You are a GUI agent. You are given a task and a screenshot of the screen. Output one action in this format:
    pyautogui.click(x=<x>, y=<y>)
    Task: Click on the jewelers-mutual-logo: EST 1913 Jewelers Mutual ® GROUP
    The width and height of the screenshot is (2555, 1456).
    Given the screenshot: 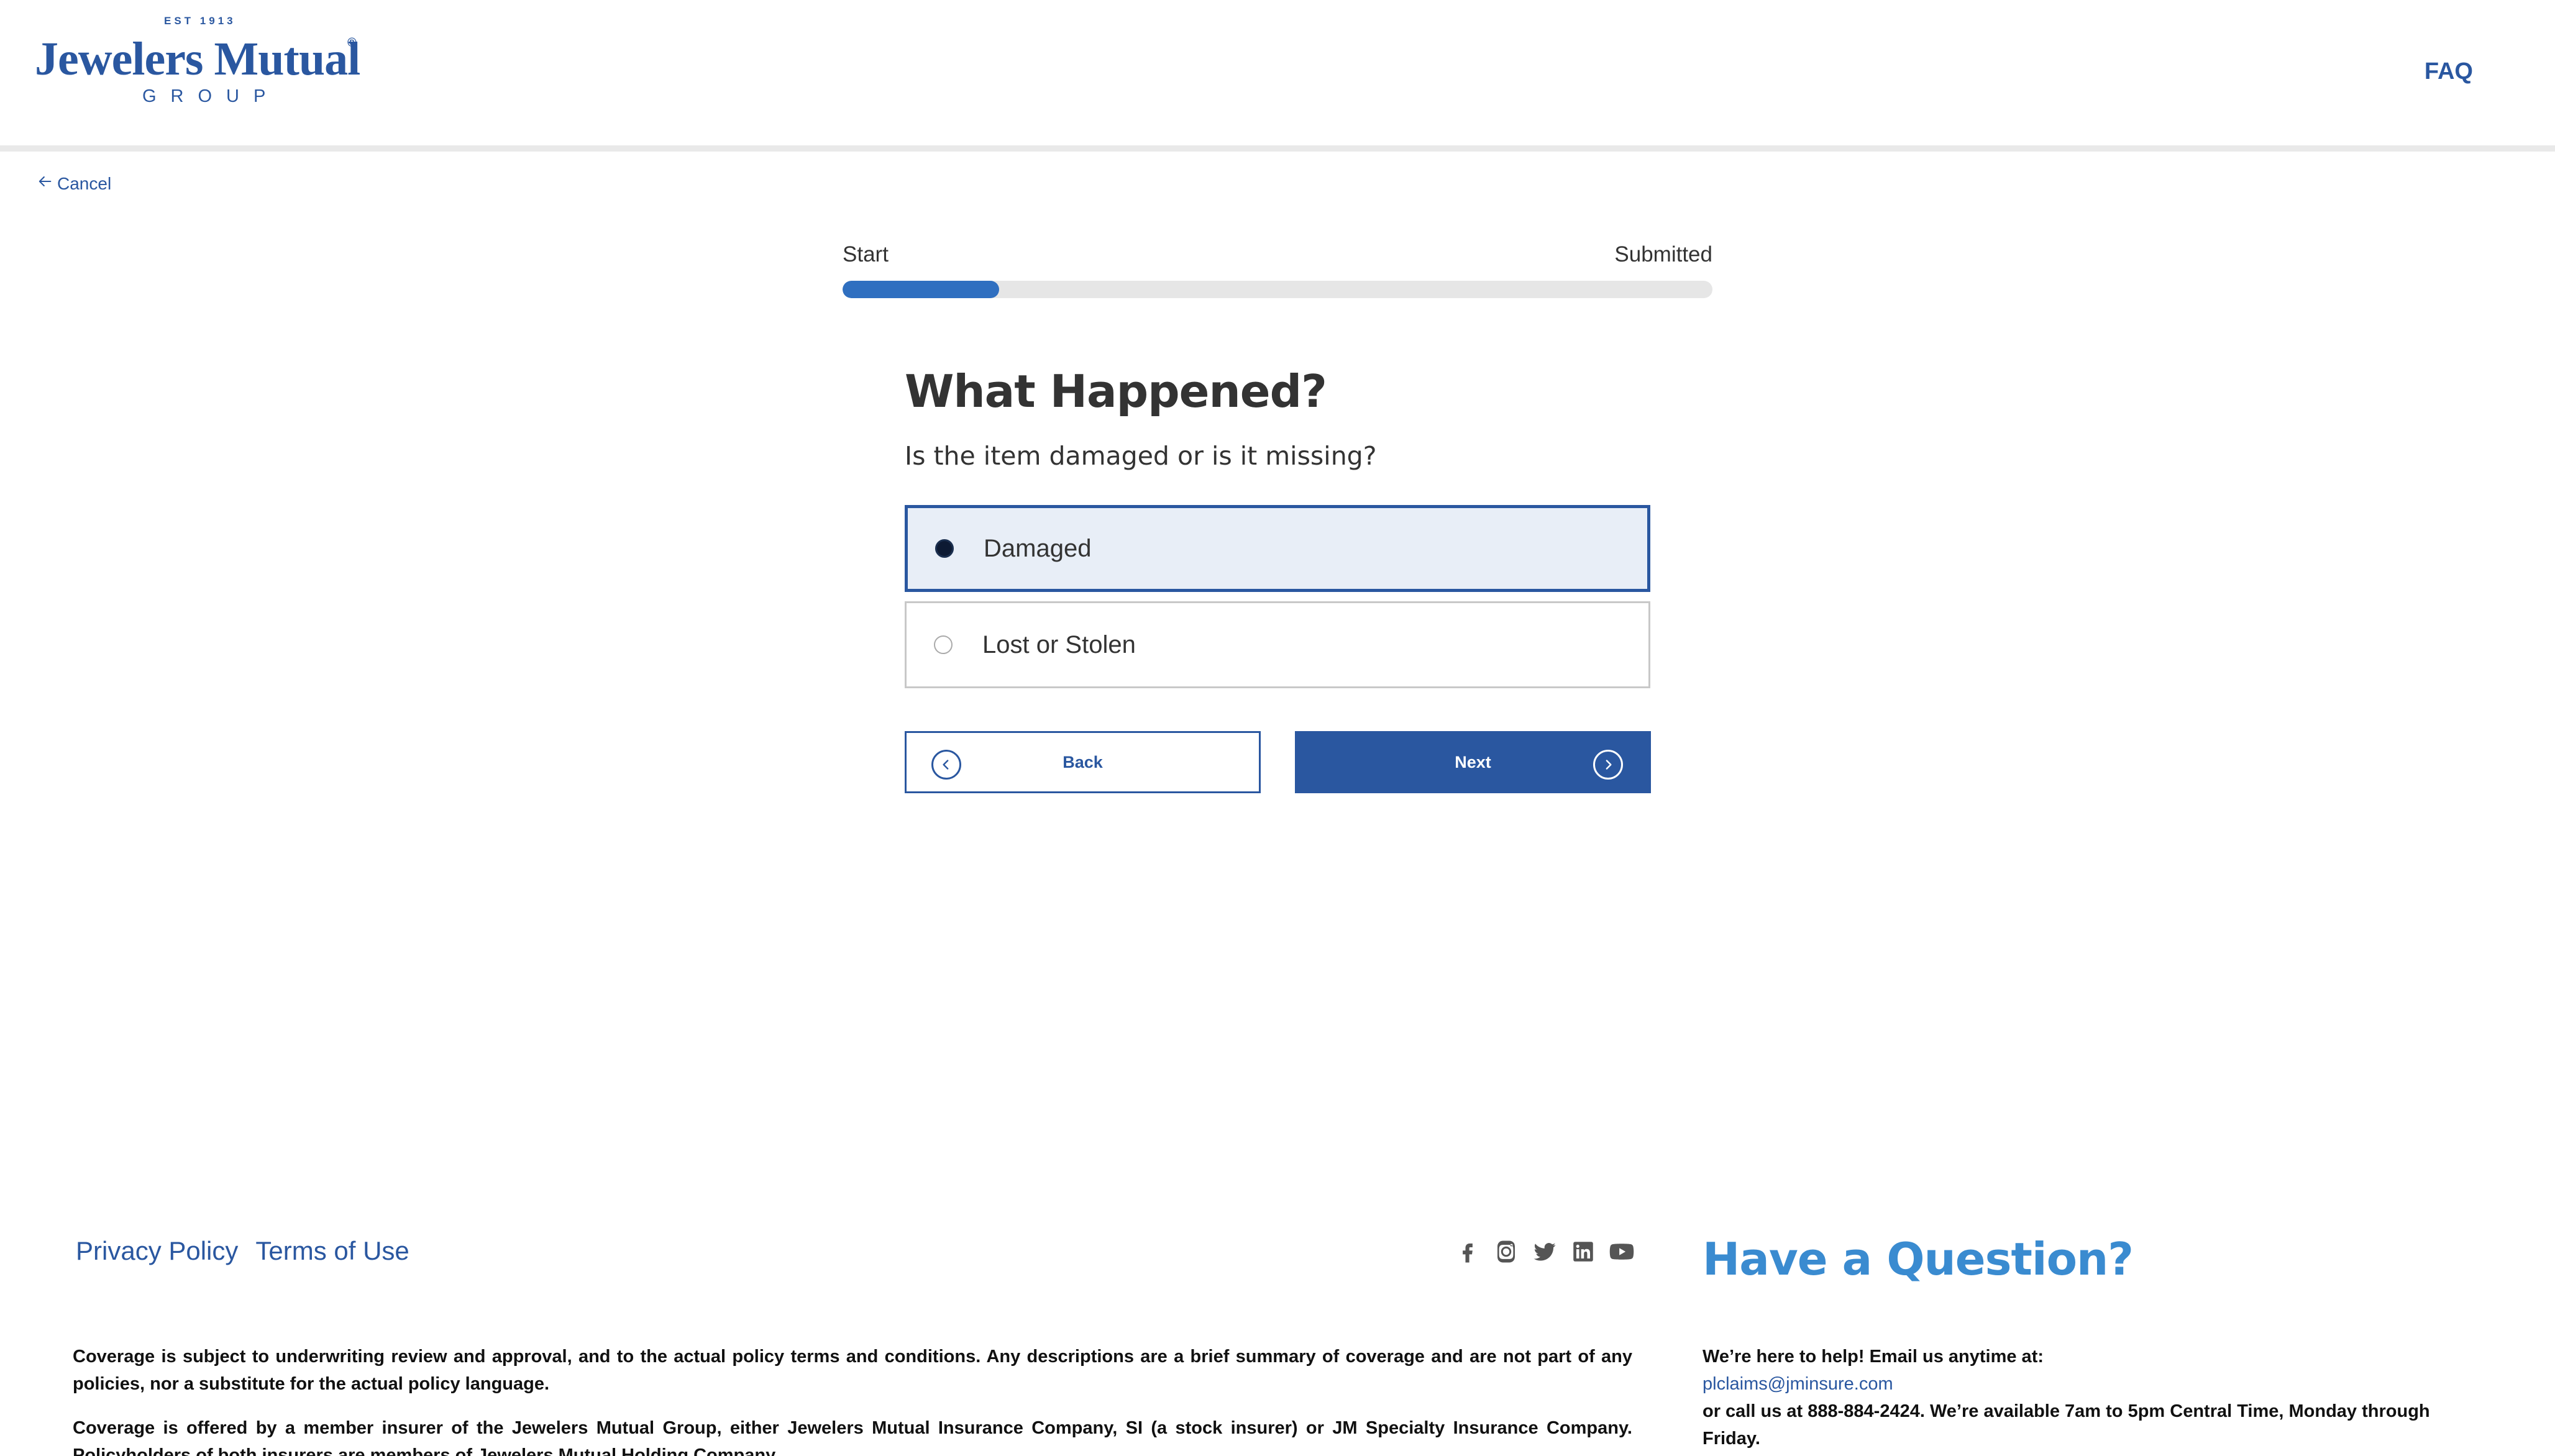 What is the action you would take?
    pyautogui.click(x=202, y=62)
    